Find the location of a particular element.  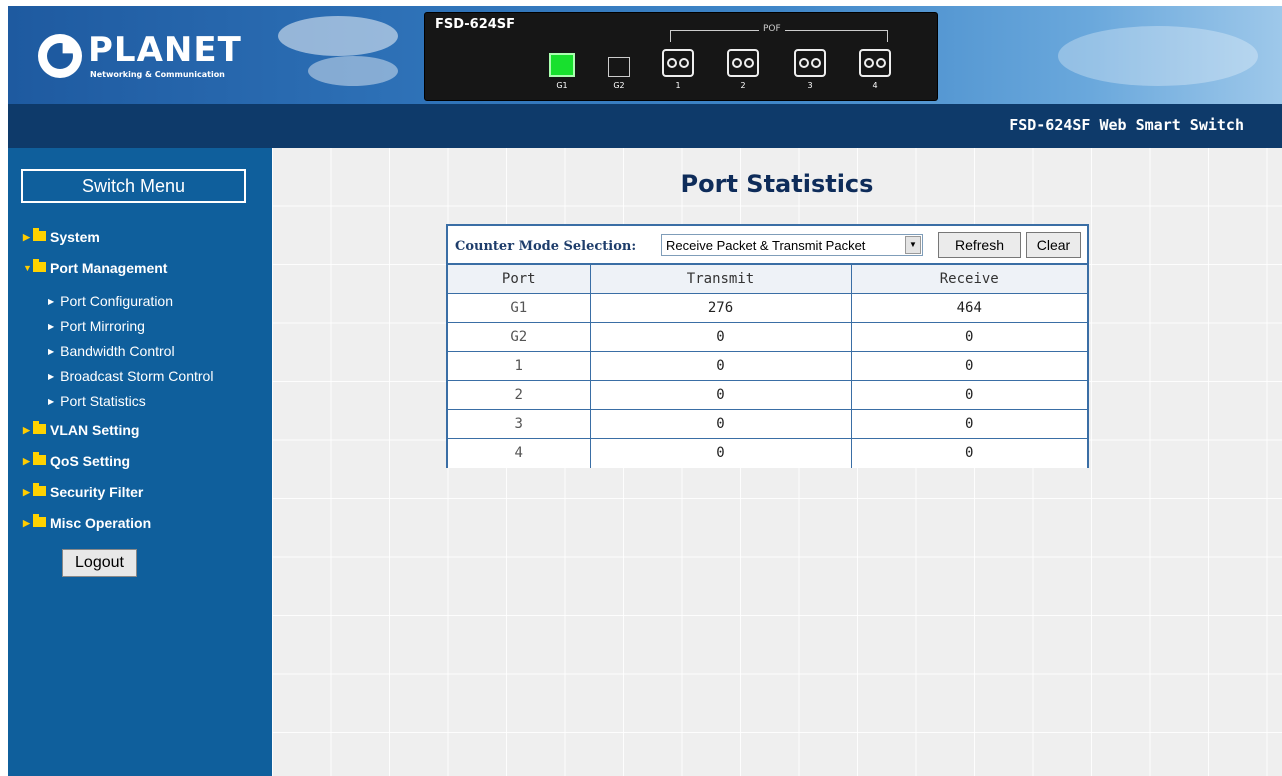

sub-item-label: Broadcast Storm Control is located at coordinates (137, 376).